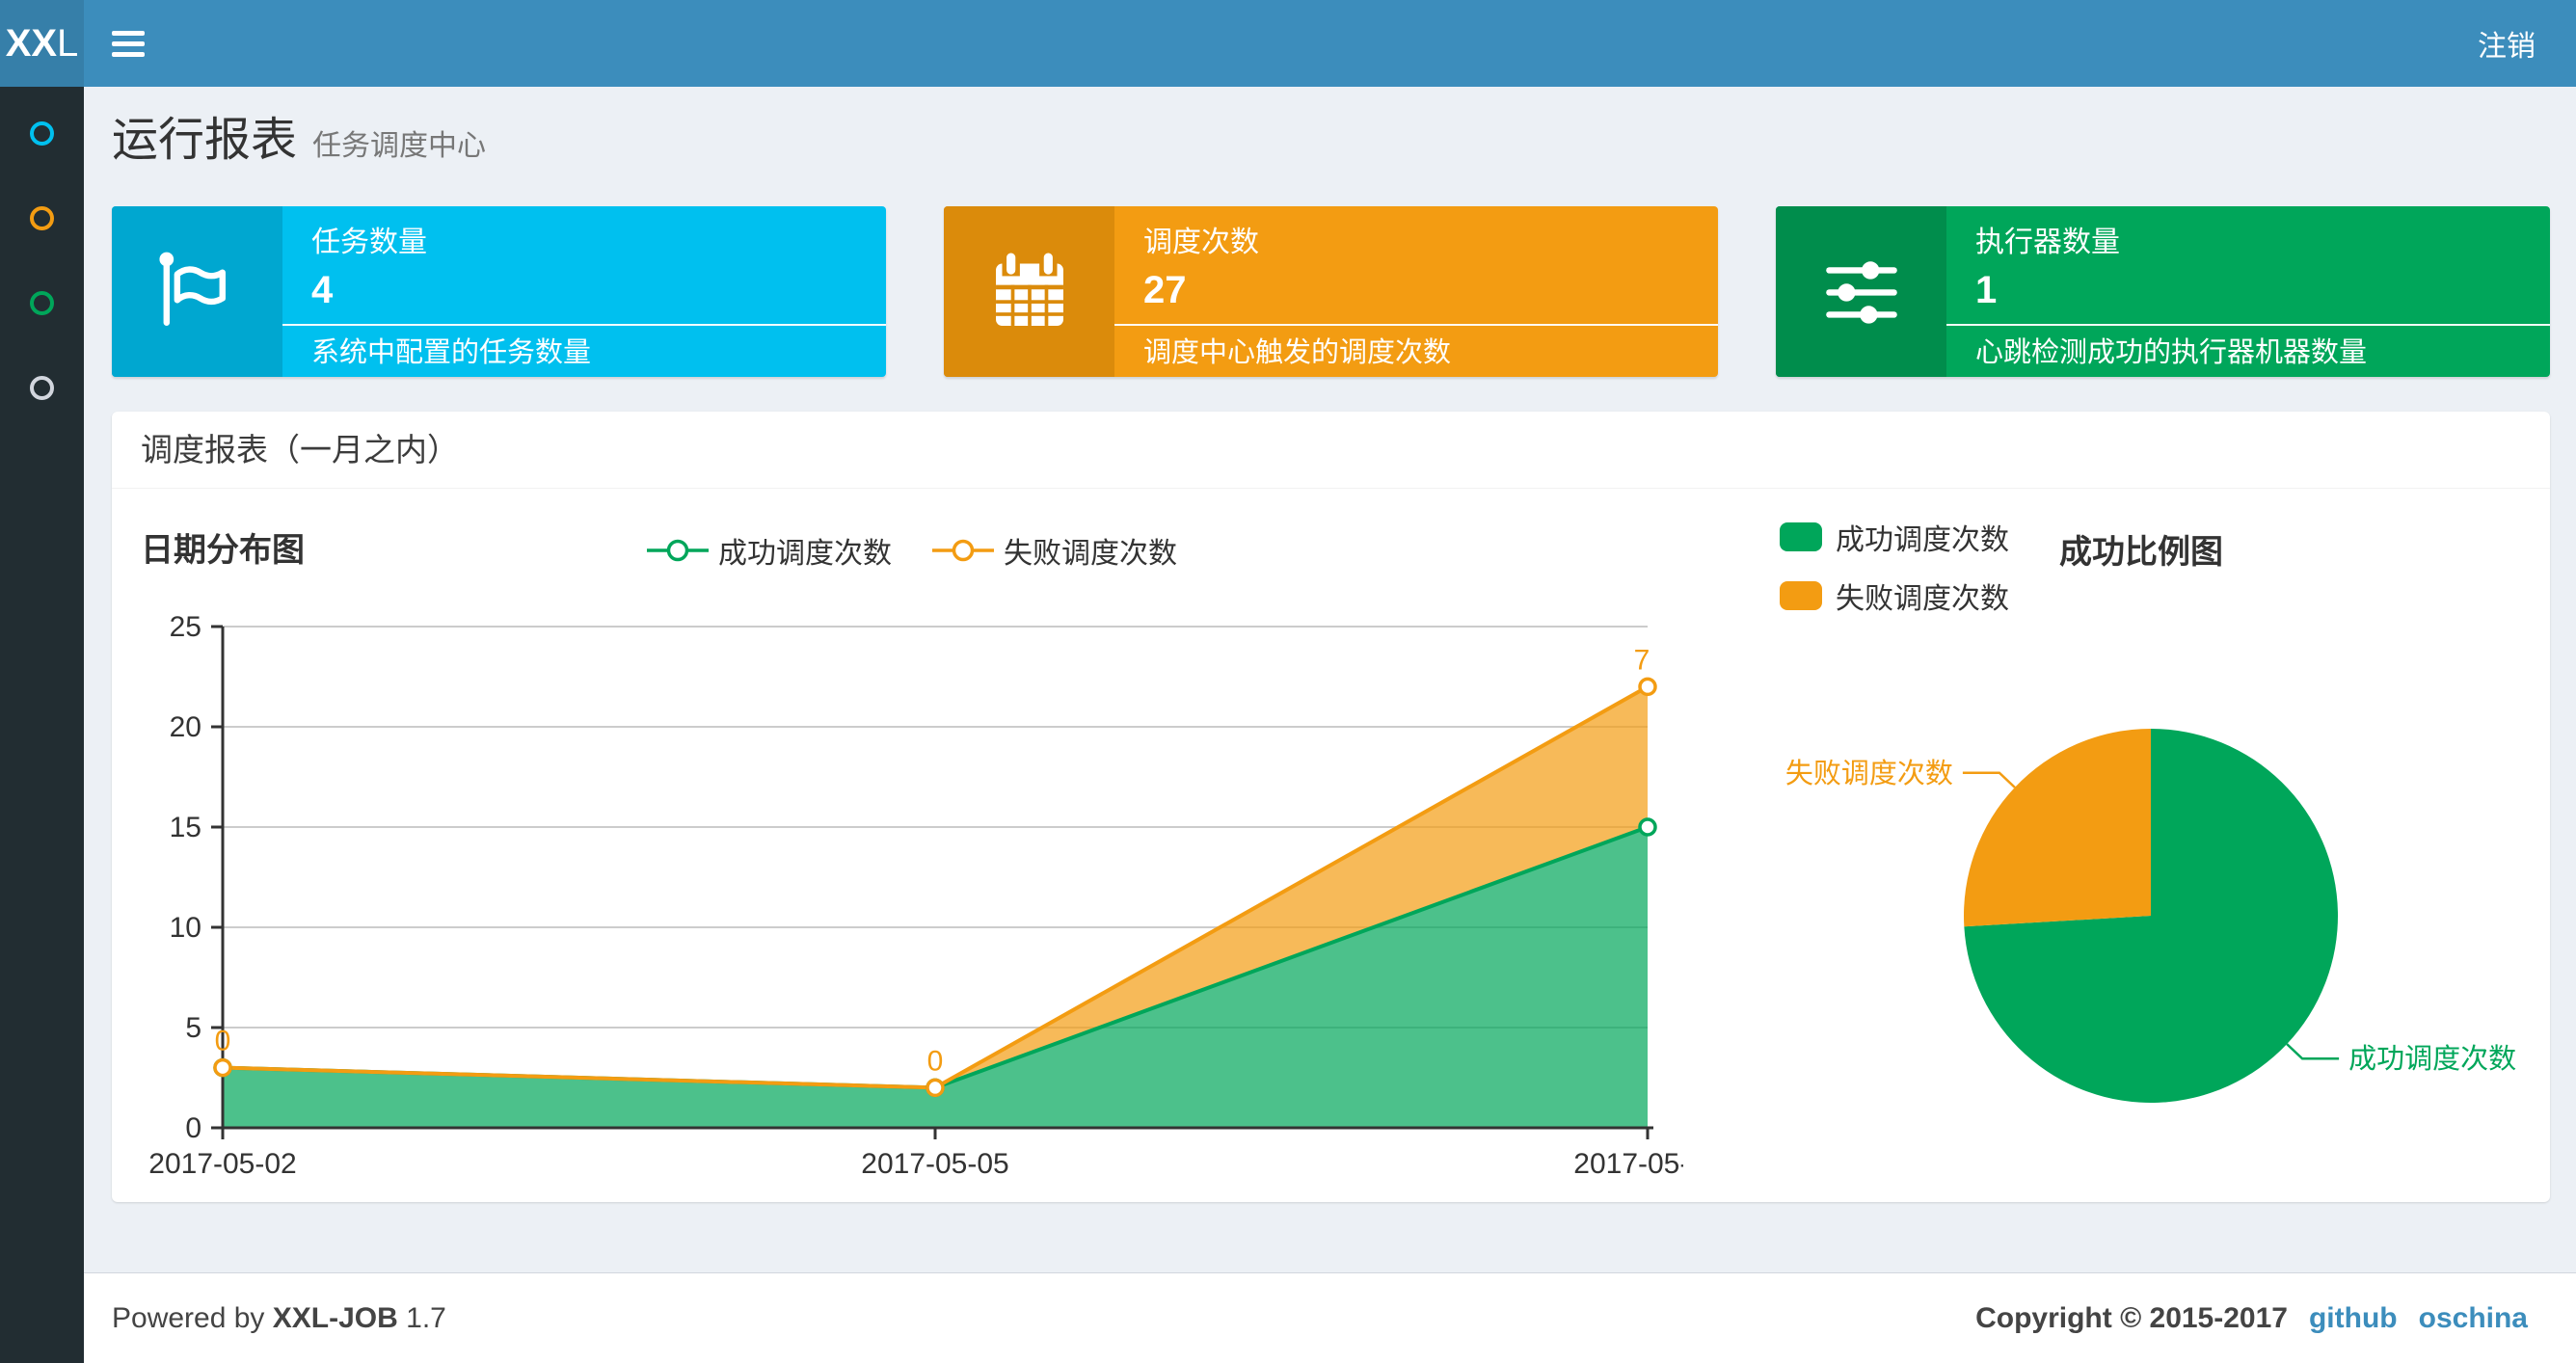 The height and width of the screenshot is (1363, 2576). What do you see at coordinates (335, 1317) in the screenshot?
I see `app-name: XXL-JOB` at bounding box center [335, 1317].